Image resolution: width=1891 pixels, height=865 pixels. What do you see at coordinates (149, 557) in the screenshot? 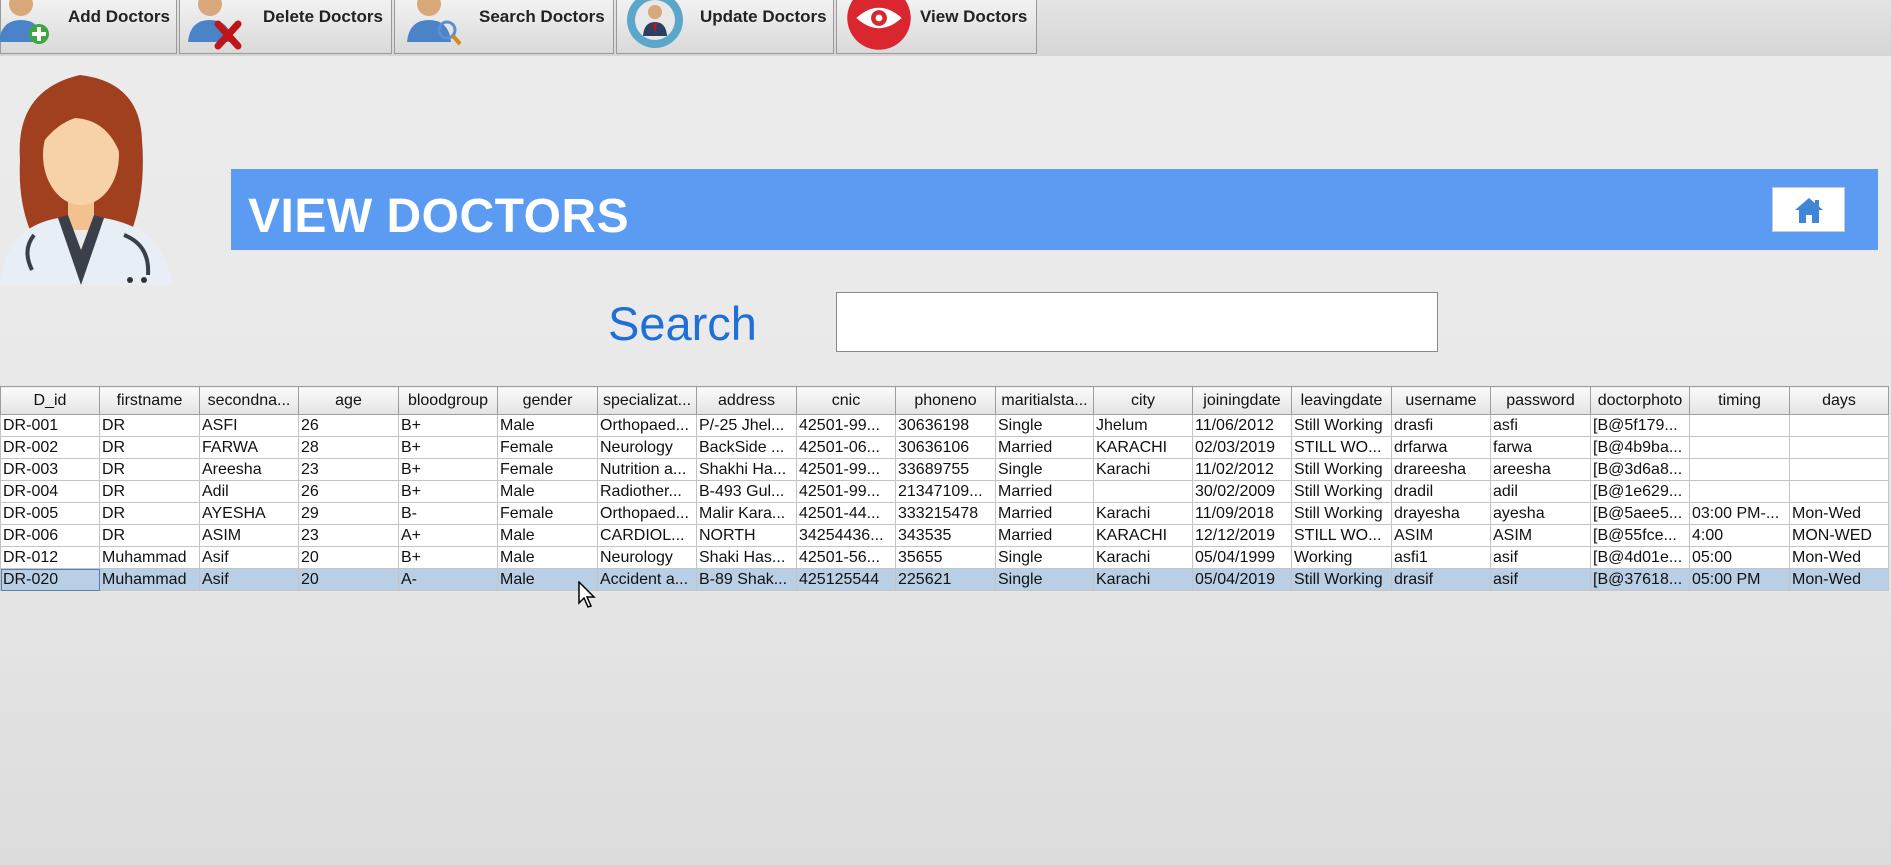
I see `table-cell: Muhammad` at bounding box center [149, 557].